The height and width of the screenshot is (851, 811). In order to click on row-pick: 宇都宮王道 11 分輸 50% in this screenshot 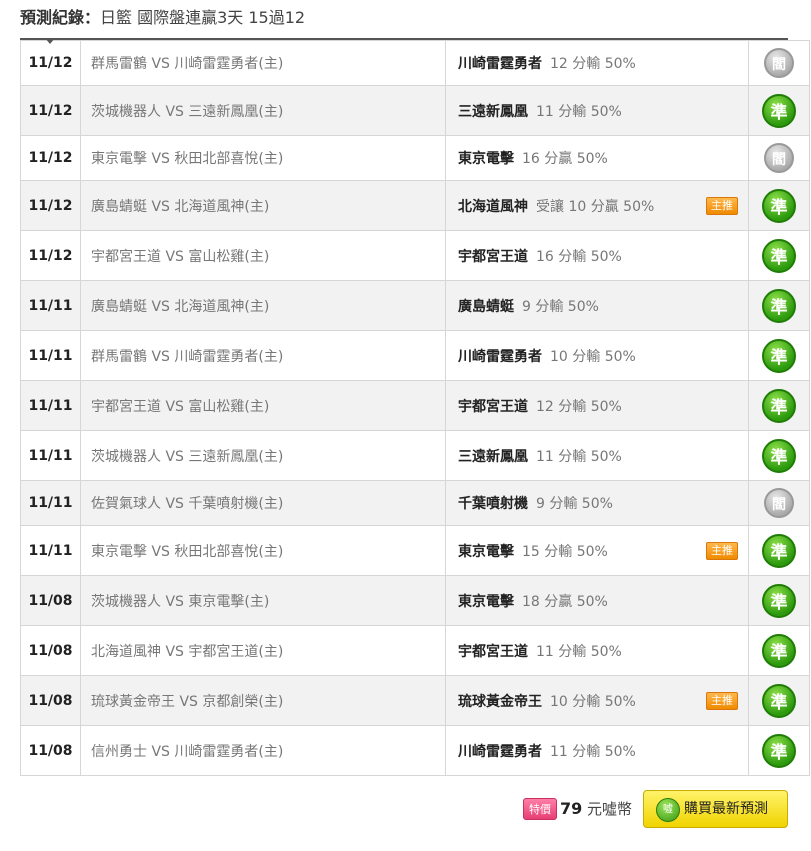, I will do `click(597, 650)`.